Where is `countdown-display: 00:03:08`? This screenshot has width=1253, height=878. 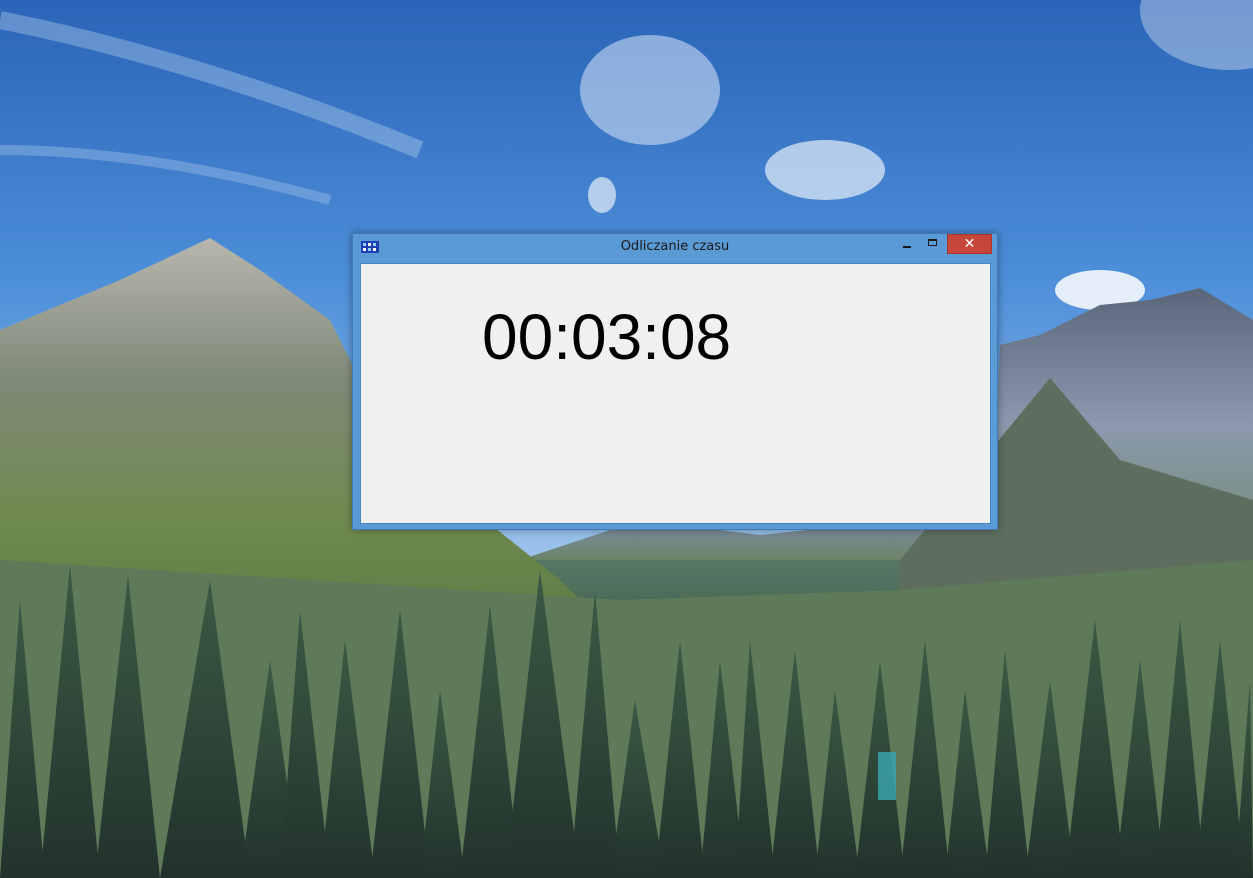
countdown-display: 00:03:08 is located at coordinates (607, 337).